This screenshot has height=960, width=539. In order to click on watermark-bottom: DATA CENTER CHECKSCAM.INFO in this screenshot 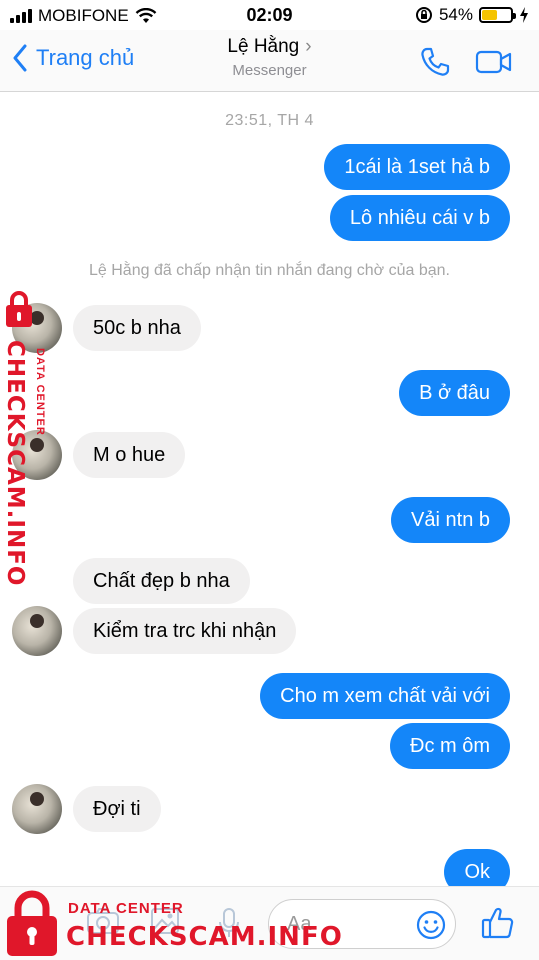, I will do `click(173, 924)`.